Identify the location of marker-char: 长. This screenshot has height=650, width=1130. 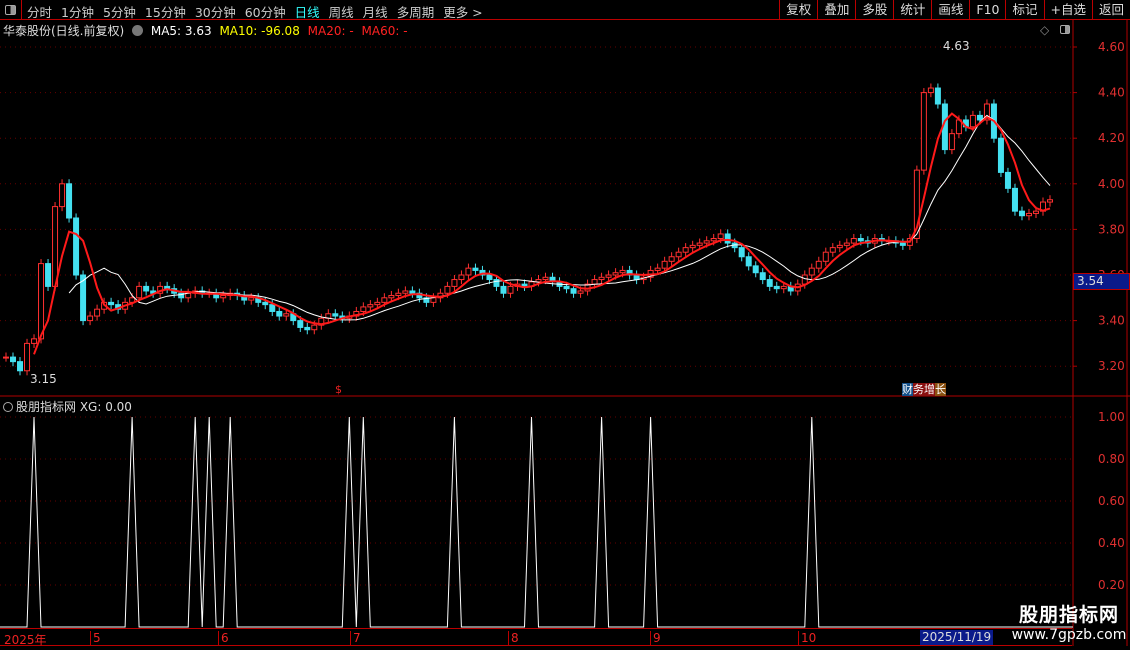
(940, 389).